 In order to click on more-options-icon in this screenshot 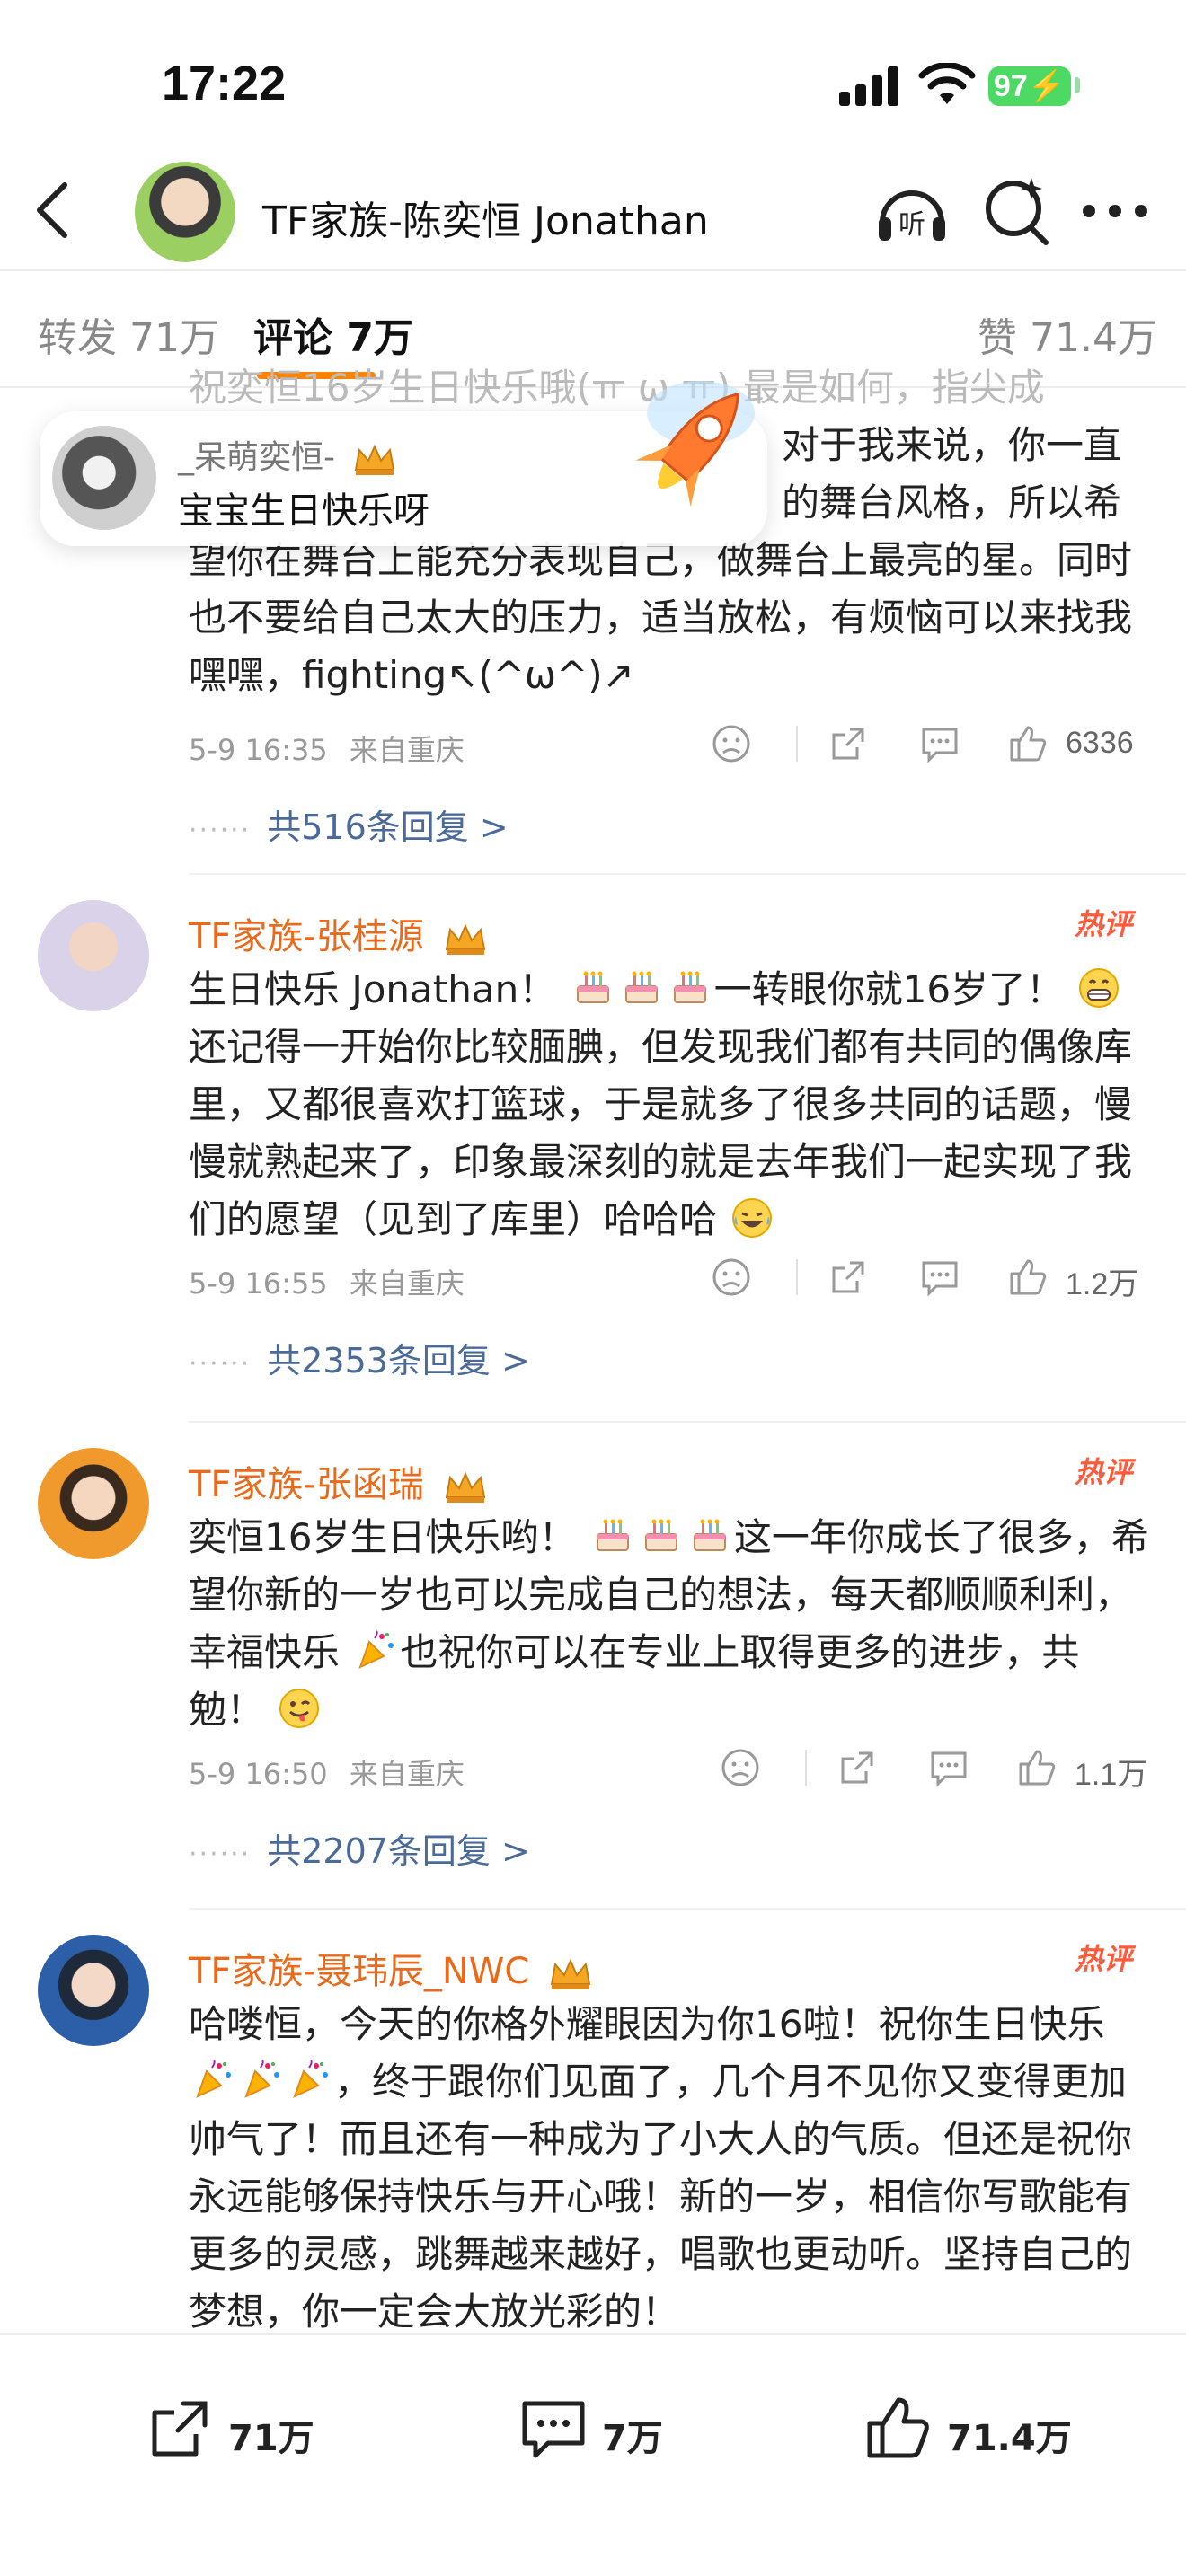, I will do `click(1115, 211)`.